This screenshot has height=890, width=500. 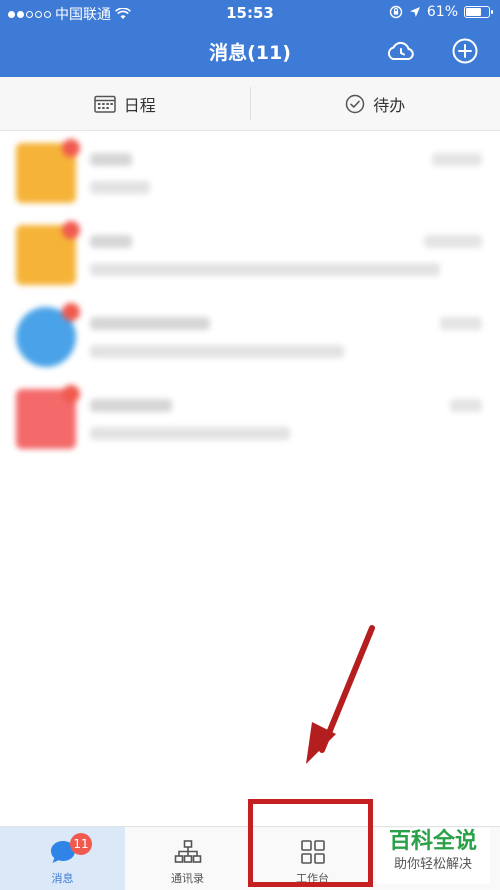 I want to click on battery-fill, so click(x=473, y=12).